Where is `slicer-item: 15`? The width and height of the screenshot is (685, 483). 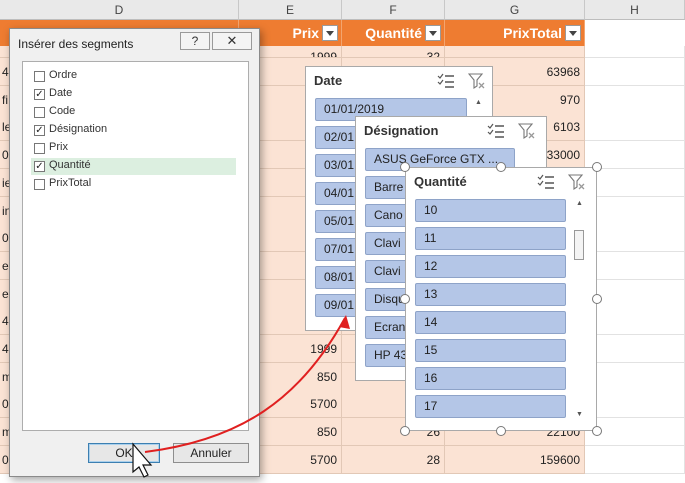 slicer-item: 15 is located at coordinates (490, 350).